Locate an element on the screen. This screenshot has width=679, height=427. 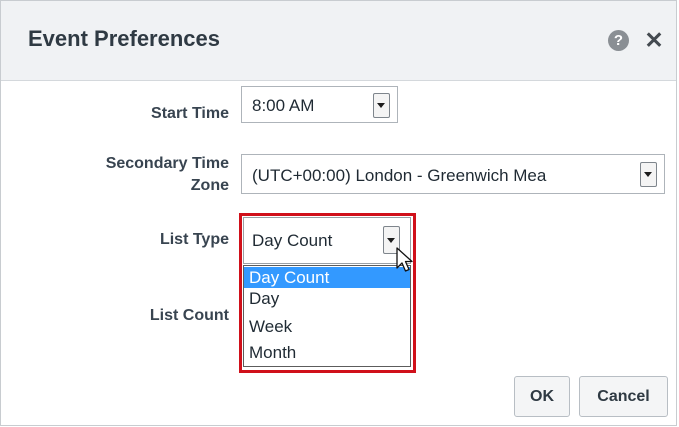
secondary-time-zone-select: (UTC+00:00) London - Greenwich Mea is located at coordinates (453, 174).